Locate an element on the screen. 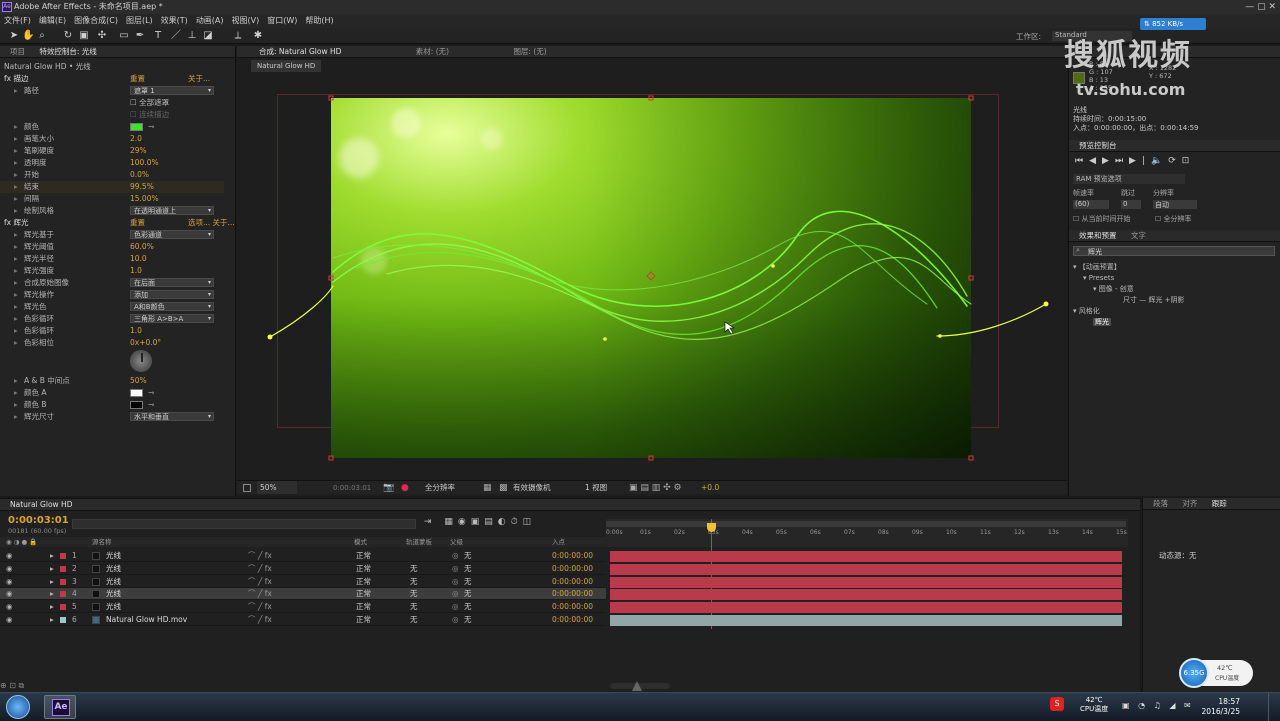 This screenshot has height=721, width=1280. clone-tool-icon: ⊥ is located at coordinates (192, 36).